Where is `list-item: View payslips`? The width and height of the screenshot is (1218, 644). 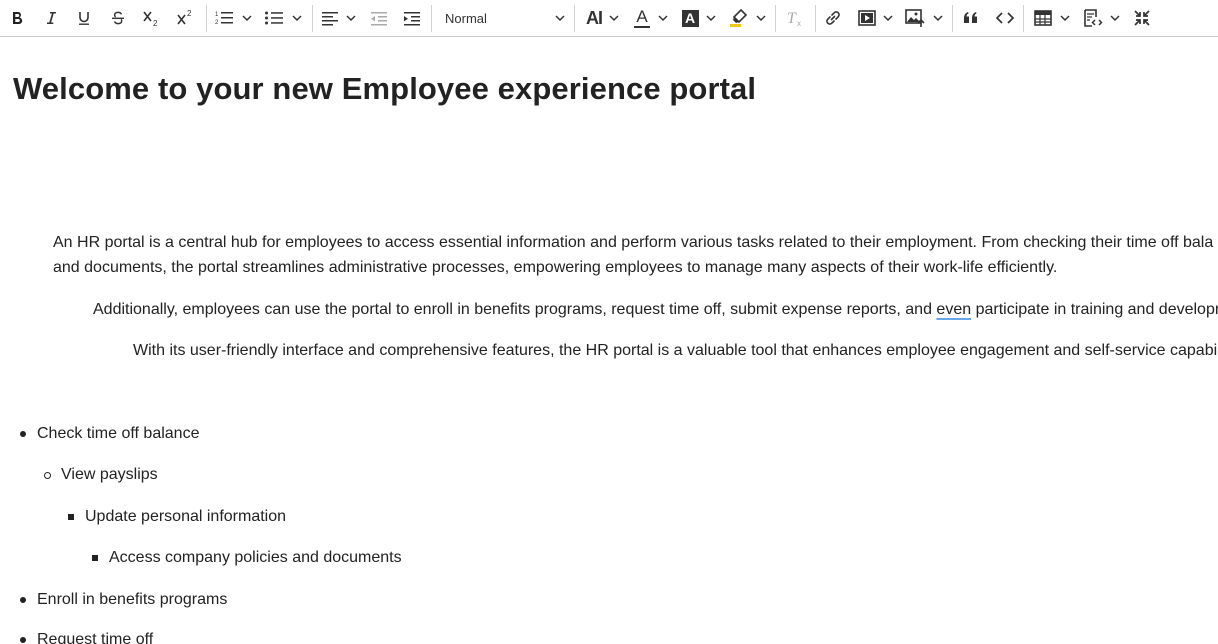 list-item: View payslips is located at coordinates (101, 475).